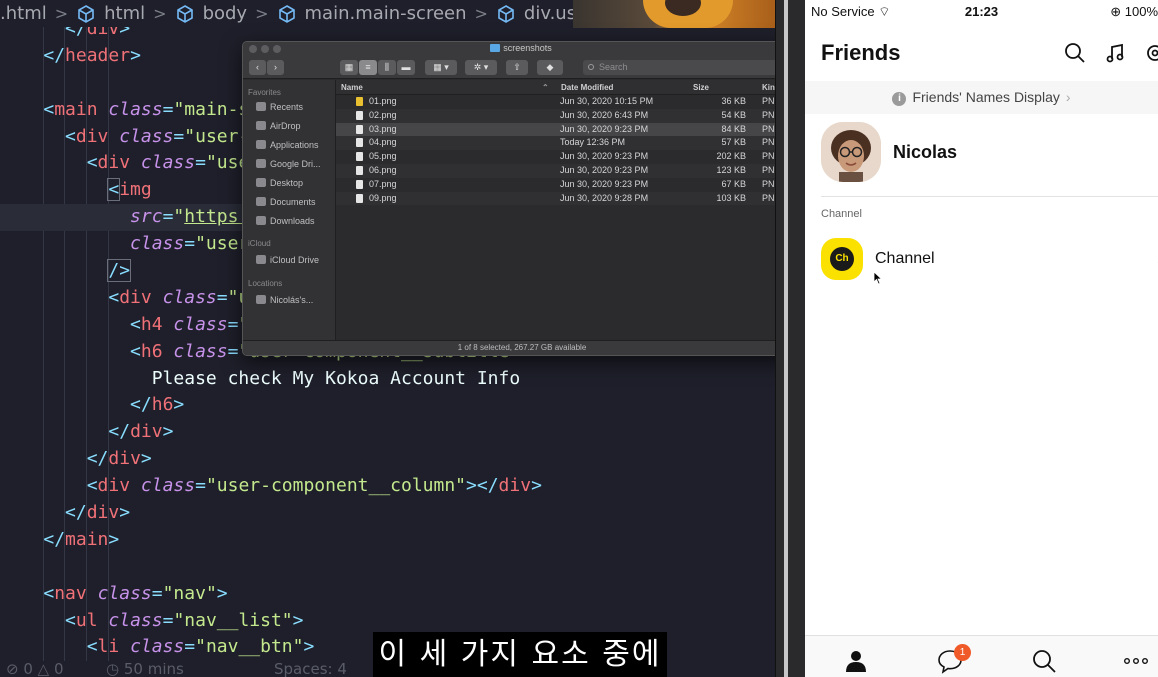  Describe the element at coordinates (841, 214) in the screenshot. I see `section-label: Channel` at that location.